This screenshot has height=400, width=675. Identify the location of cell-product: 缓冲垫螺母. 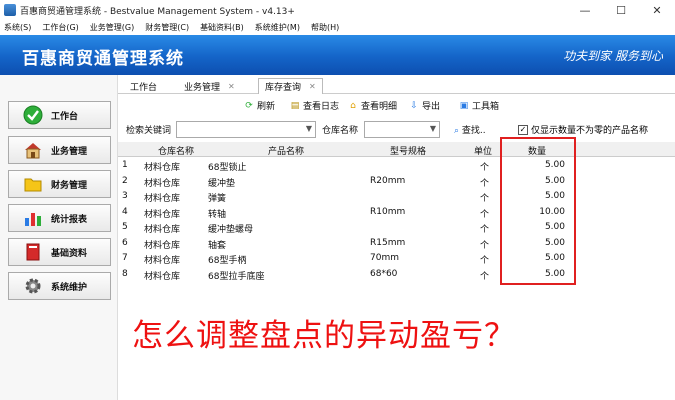
(231, 230).